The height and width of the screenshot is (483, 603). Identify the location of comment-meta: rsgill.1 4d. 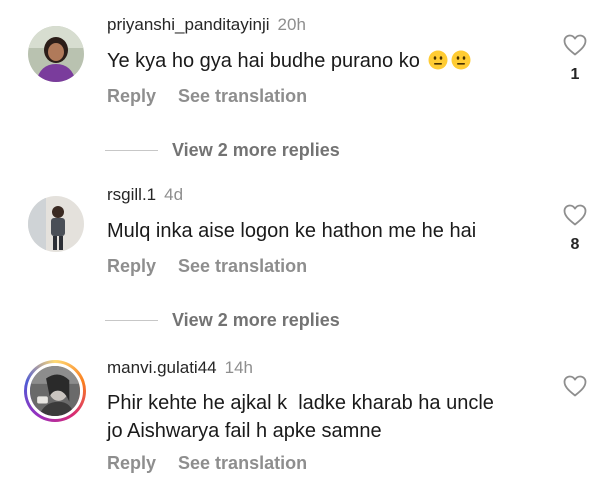
(145, 195).